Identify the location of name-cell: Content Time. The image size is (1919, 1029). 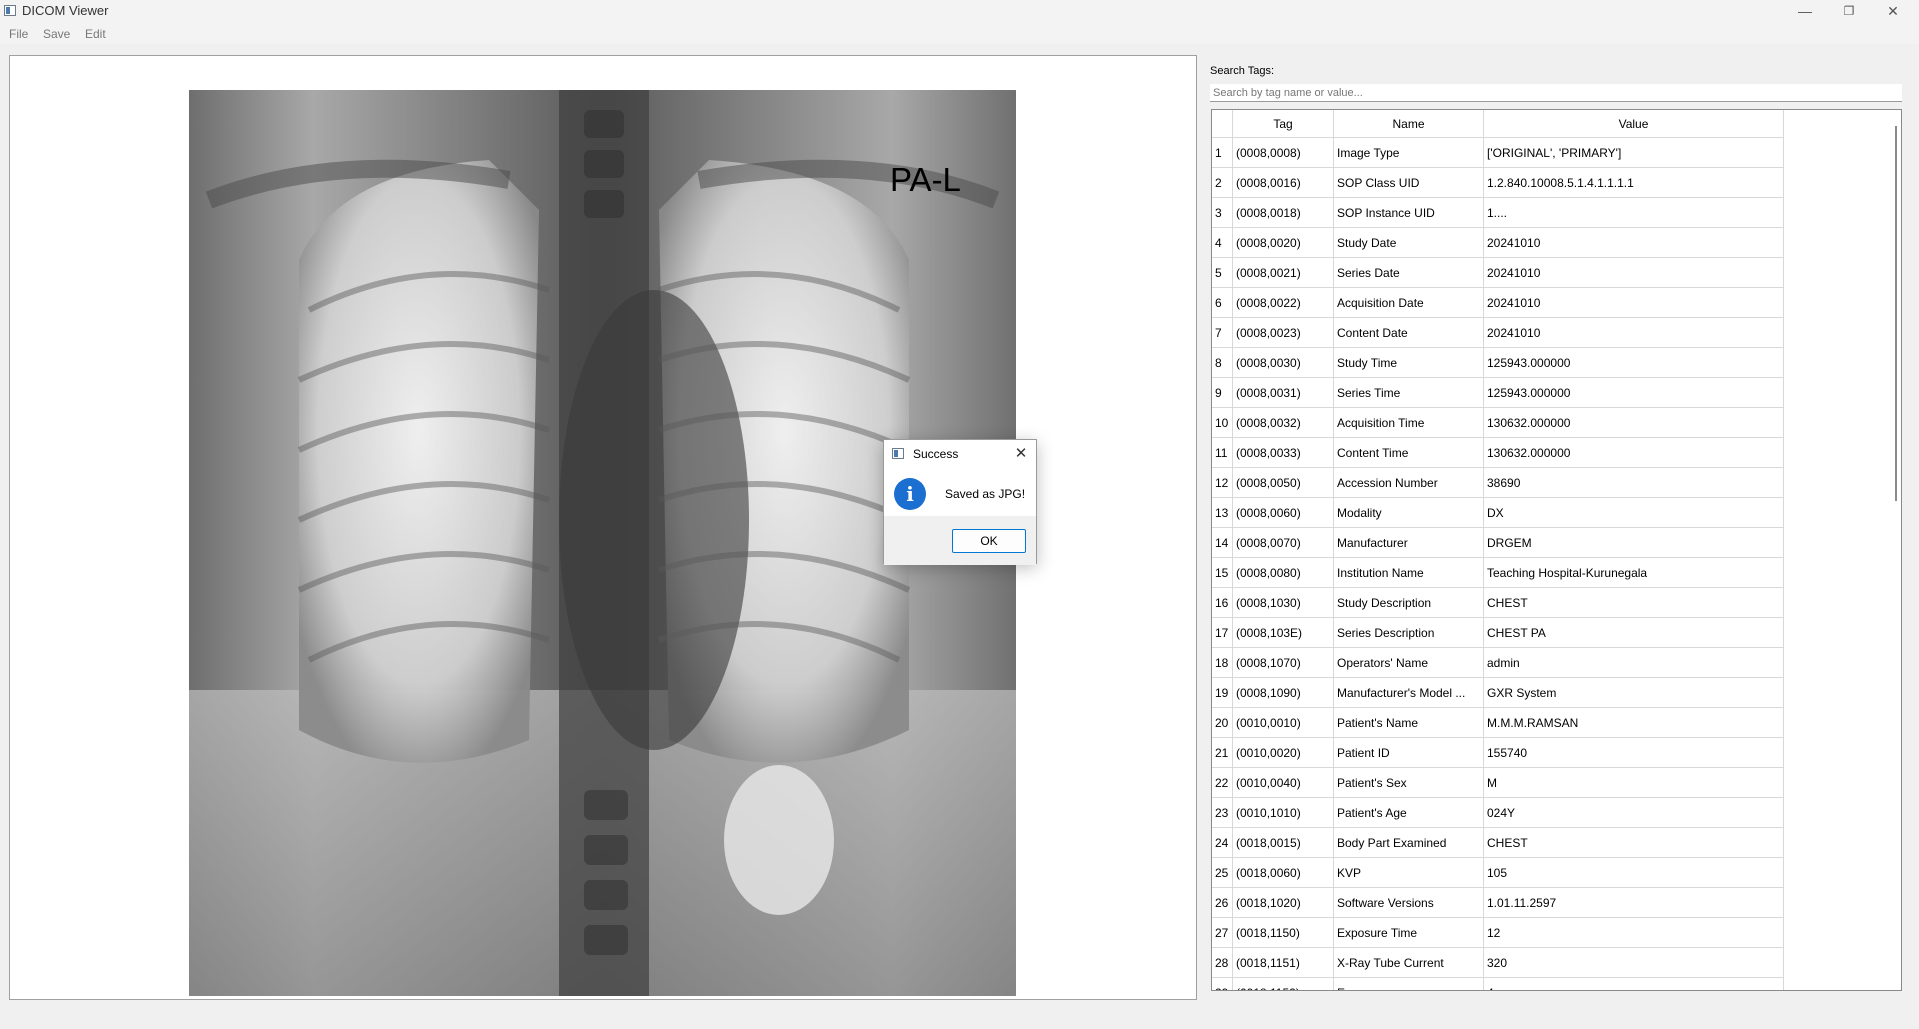
(1409, 453).